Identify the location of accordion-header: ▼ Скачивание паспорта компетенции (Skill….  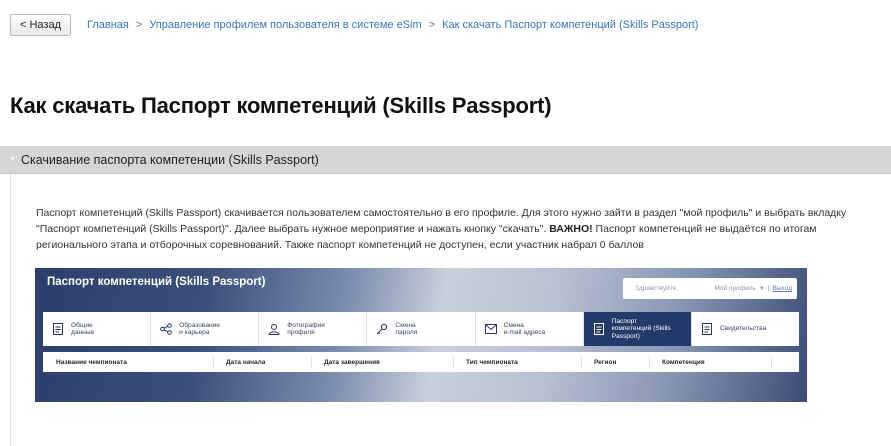
(445, 160).